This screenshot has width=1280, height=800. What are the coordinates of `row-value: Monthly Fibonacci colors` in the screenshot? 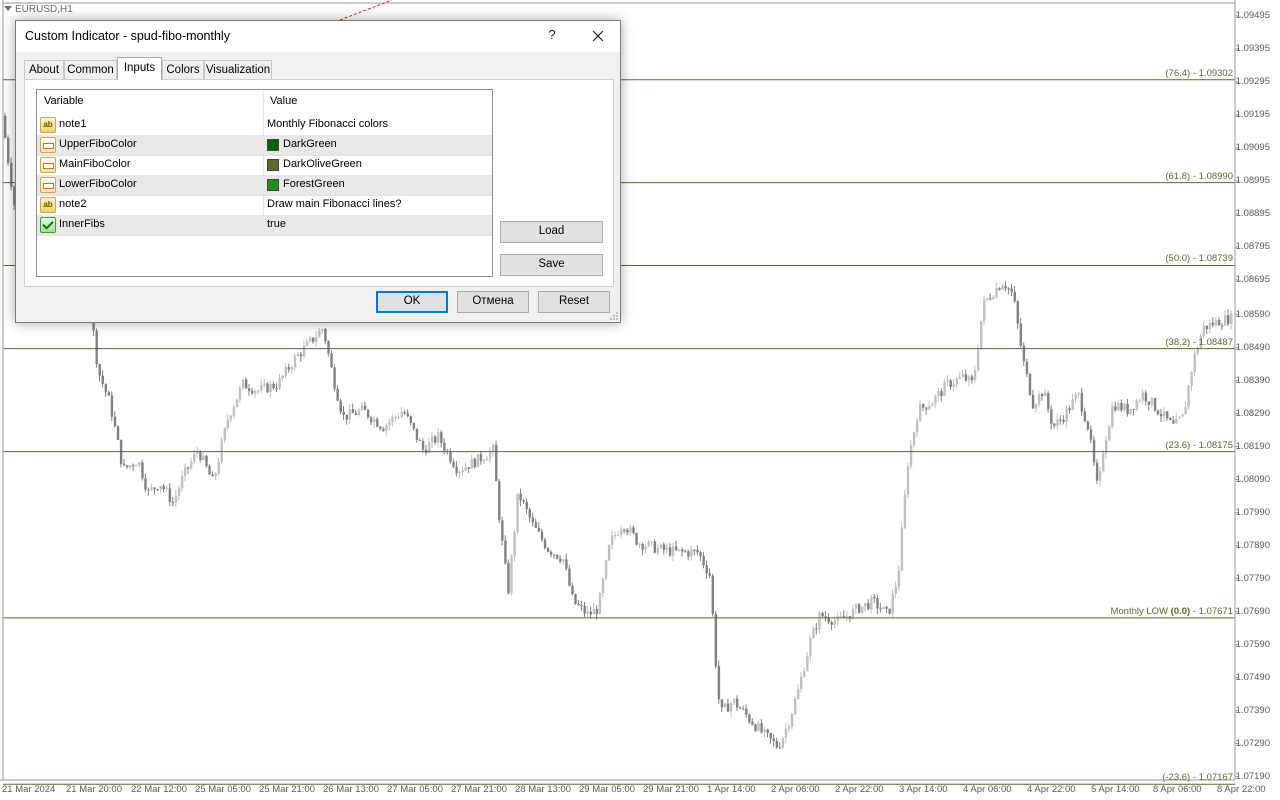 It's located at (327, 124).